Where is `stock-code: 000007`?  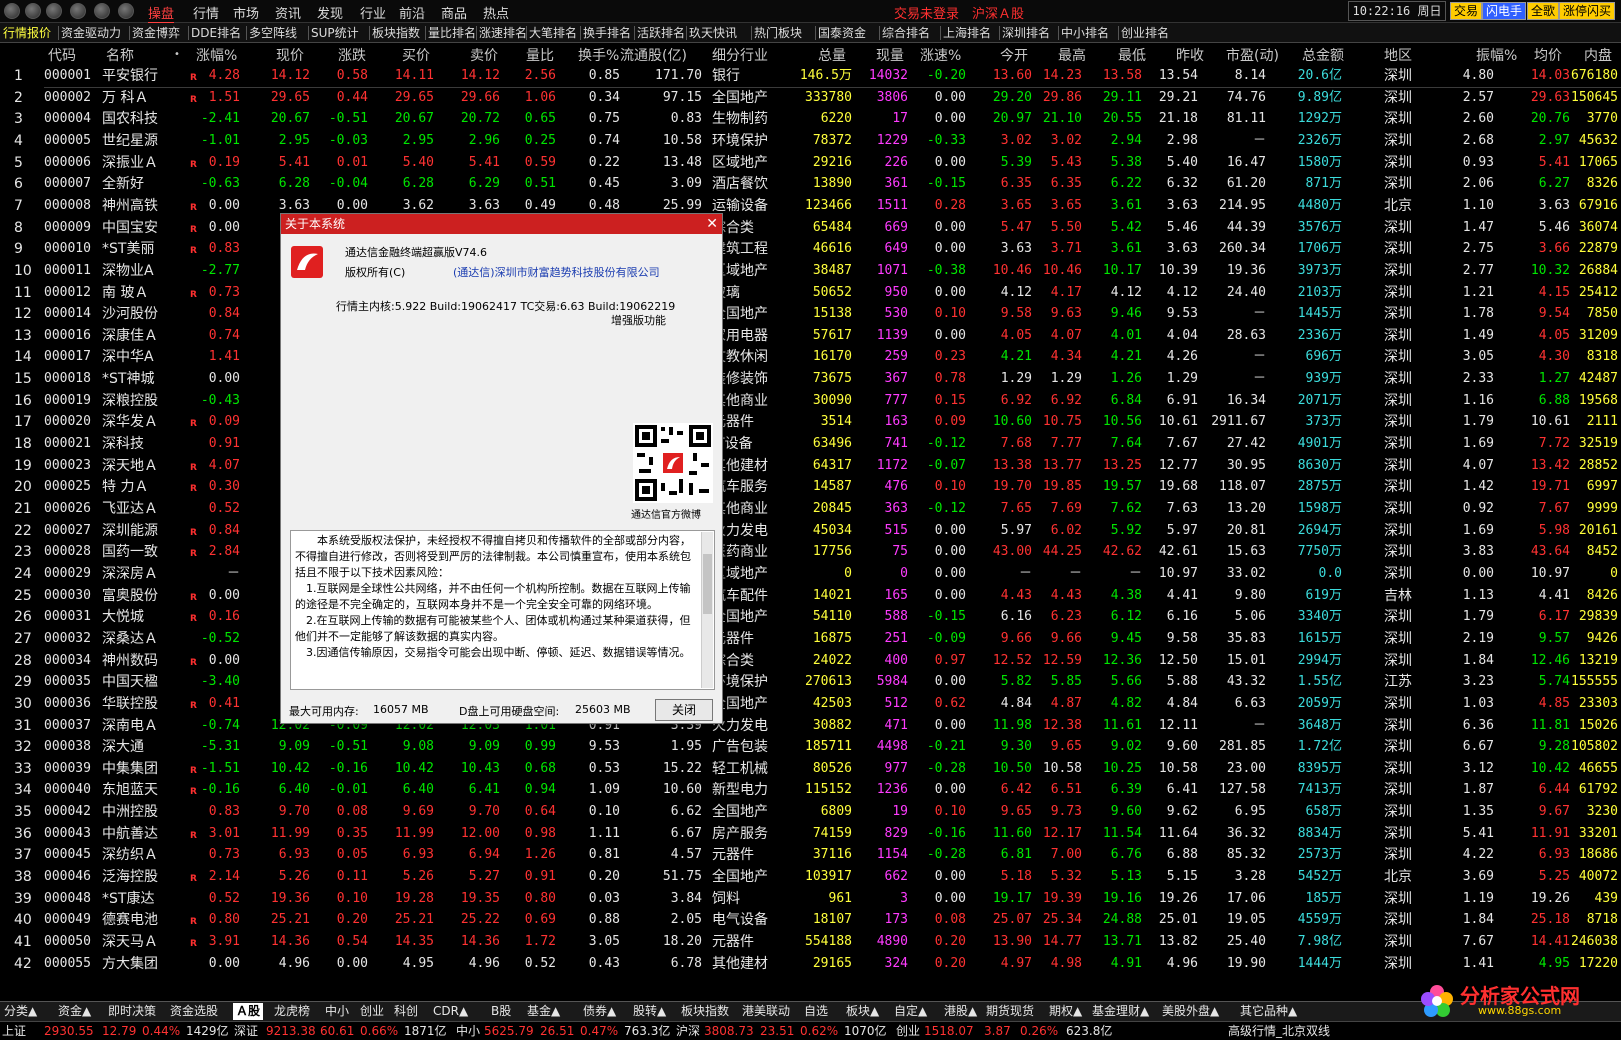 stock-code: 000007 is located at coordinates (67, 184).